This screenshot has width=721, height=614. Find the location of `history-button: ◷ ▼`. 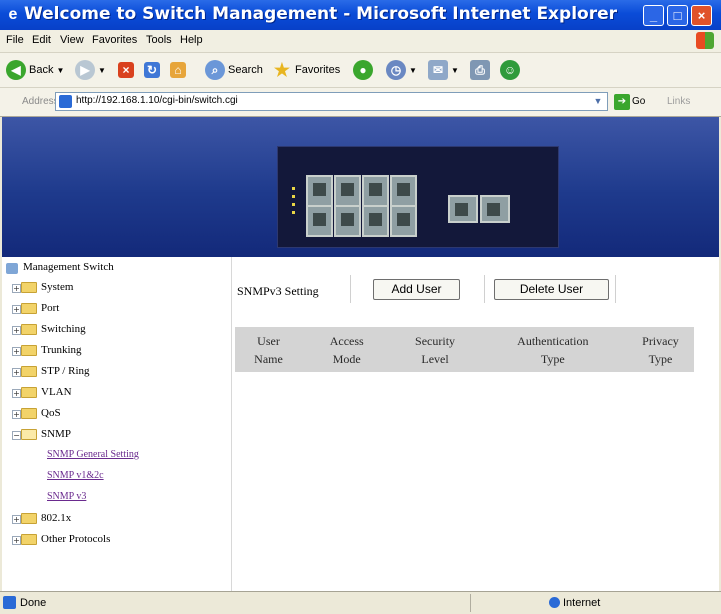

history-button: ◷ ▼ is located at coordinates (401, 70).